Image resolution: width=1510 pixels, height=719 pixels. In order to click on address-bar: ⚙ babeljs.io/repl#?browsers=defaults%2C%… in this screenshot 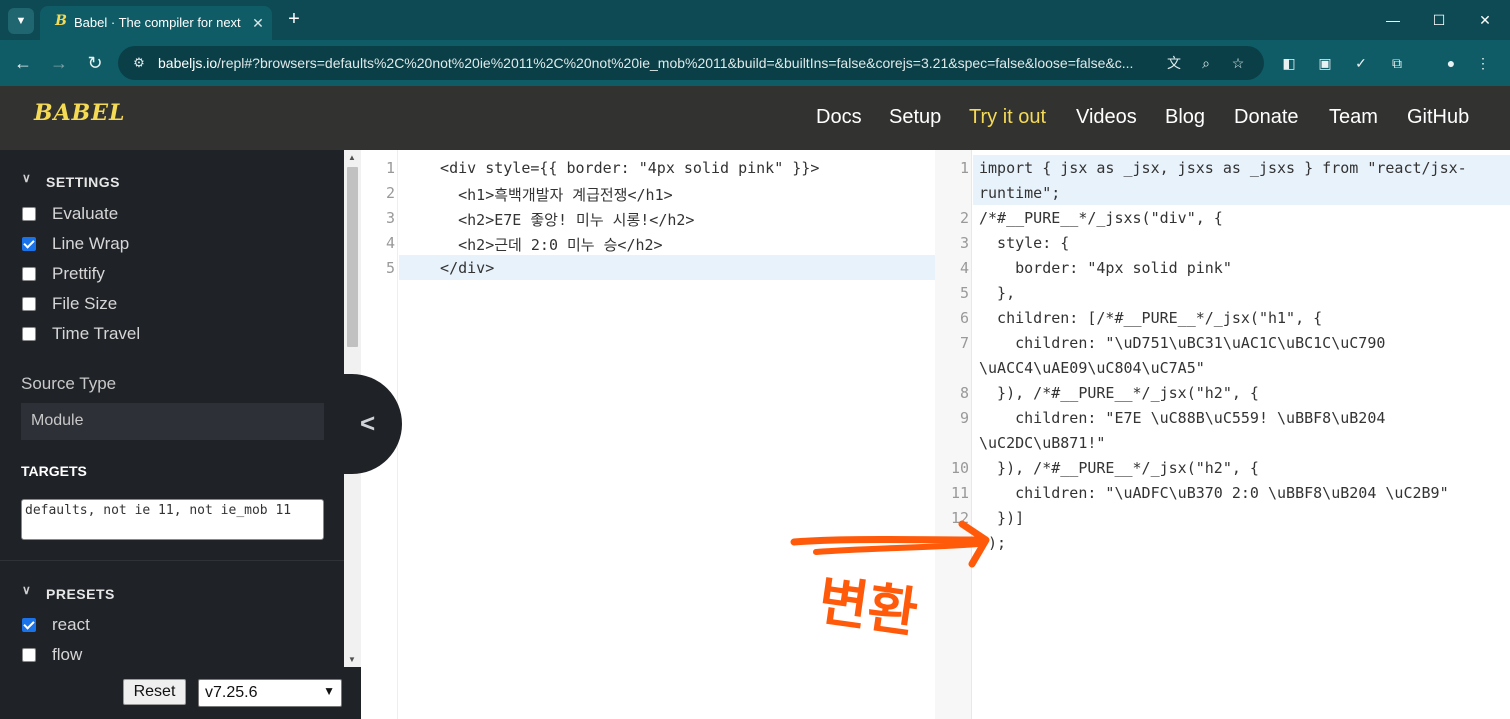, I will do `click(691, 63)`.